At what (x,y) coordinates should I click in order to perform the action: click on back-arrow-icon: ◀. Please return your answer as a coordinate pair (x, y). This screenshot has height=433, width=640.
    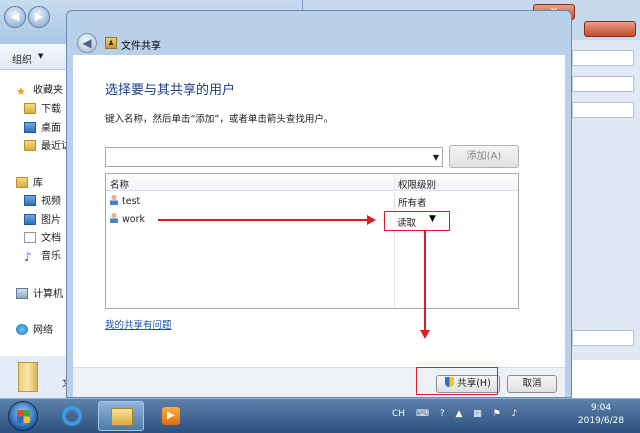
    Looking at the image, I should click on (87, 43).